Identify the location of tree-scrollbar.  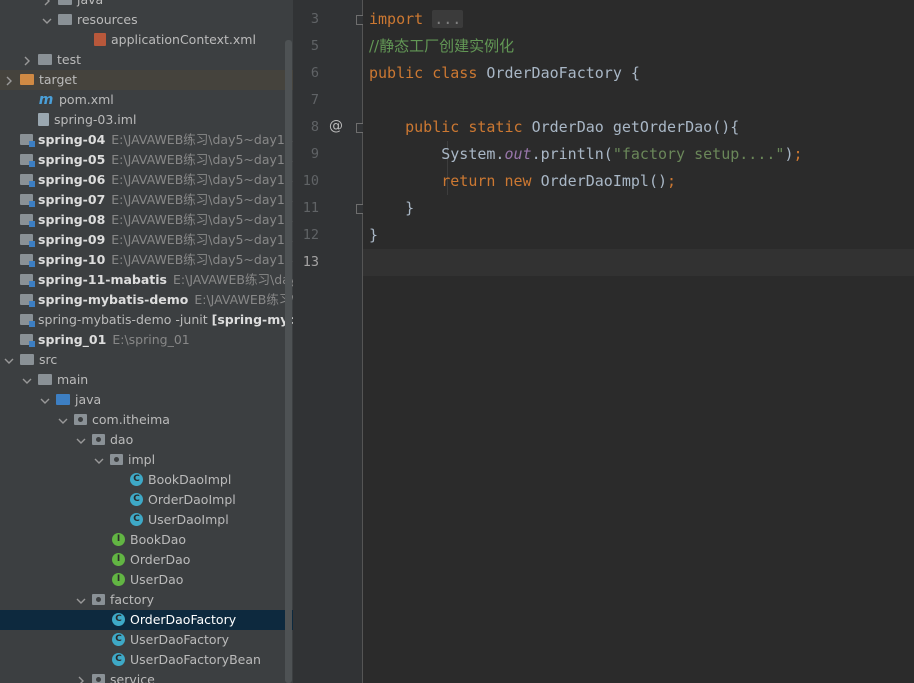
(288, 361).